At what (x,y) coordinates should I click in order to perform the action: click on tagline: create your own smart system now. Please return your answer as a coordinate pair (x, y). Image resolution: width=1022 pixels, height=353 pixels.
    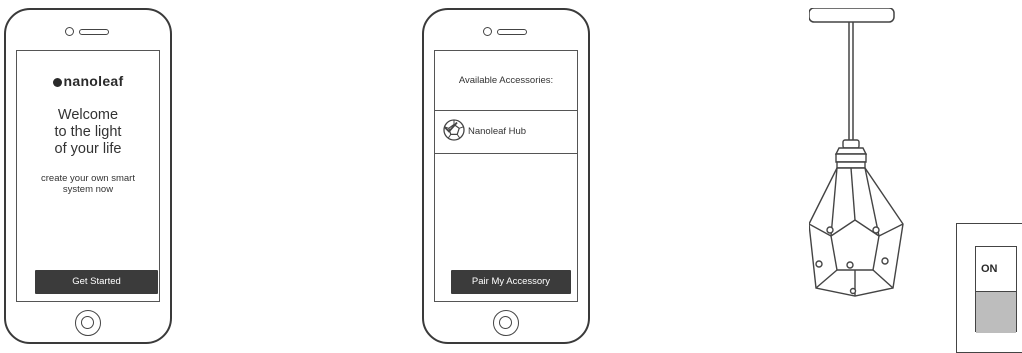
    Looking at the image, I should click on (88, 184).